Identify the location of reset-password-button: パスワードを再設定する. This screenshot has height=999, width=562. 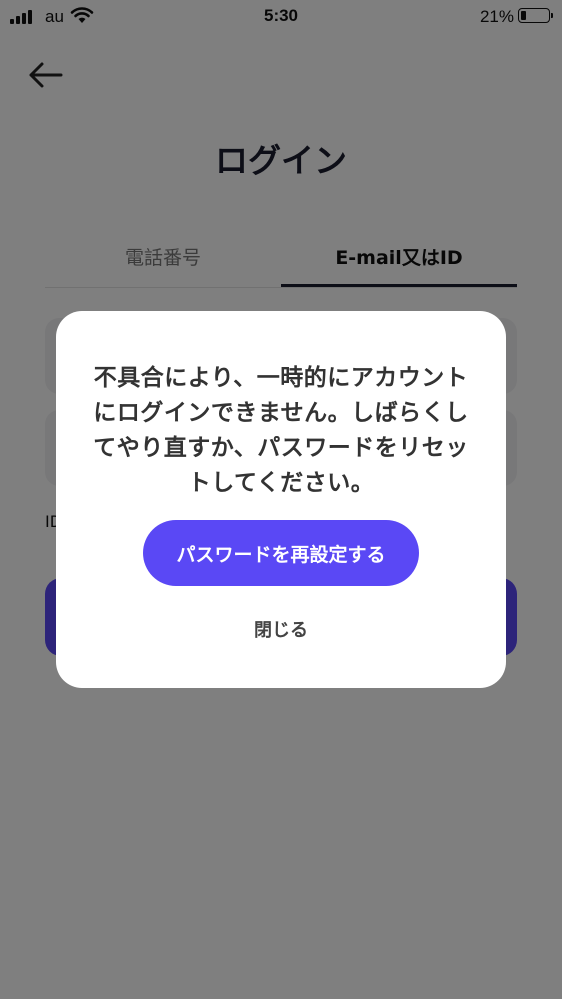
(281, 553).